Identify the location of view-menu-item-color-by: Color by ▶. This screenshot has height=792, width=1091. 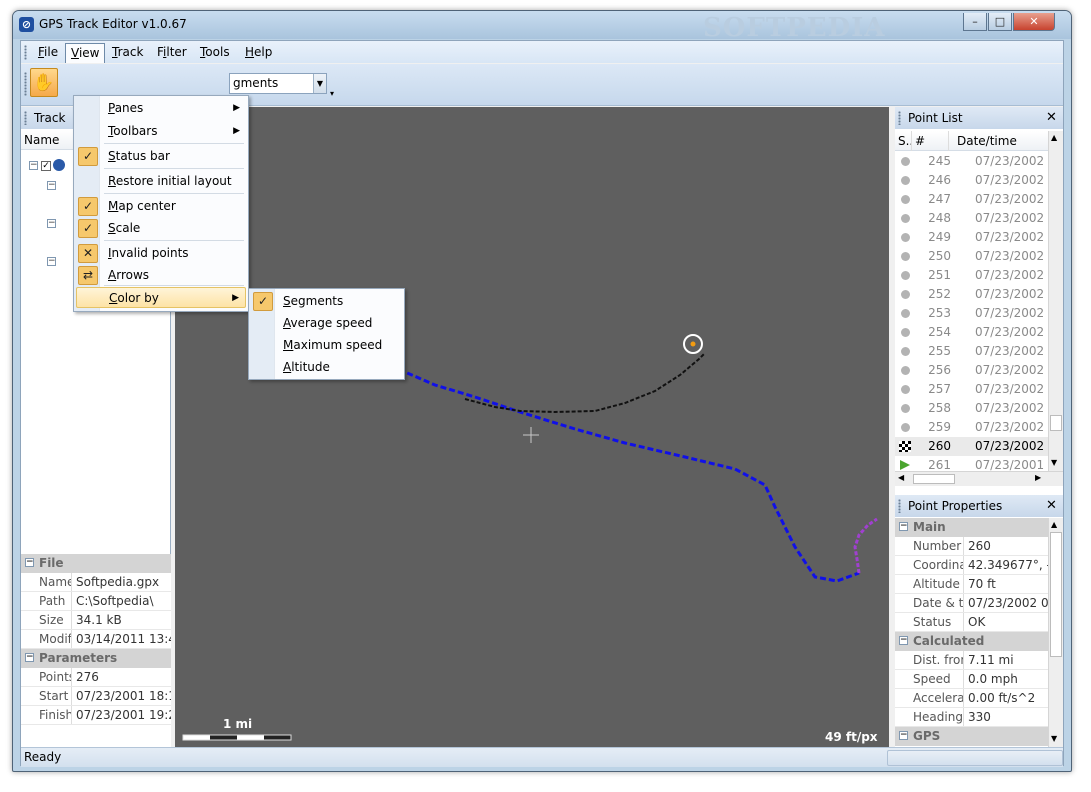
(161, 297).